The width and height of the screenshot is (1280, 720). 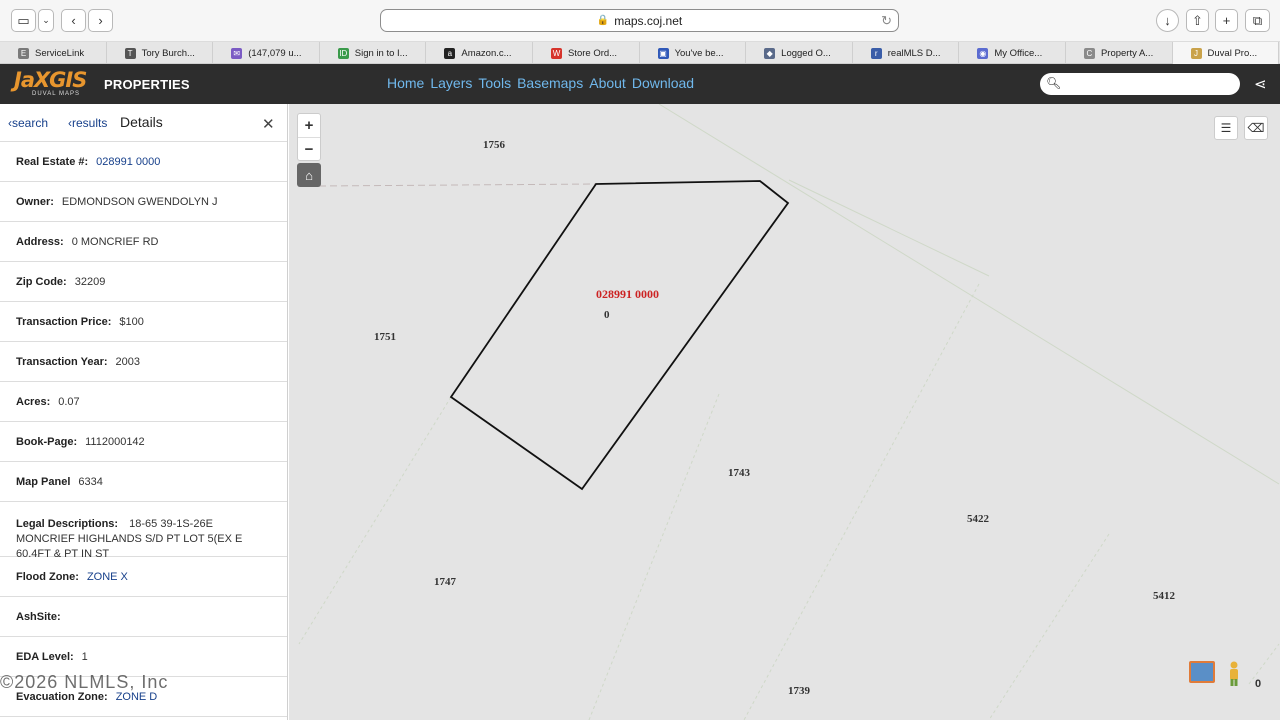 I want to click on panel-title: Details, so click(x=141, y=122).